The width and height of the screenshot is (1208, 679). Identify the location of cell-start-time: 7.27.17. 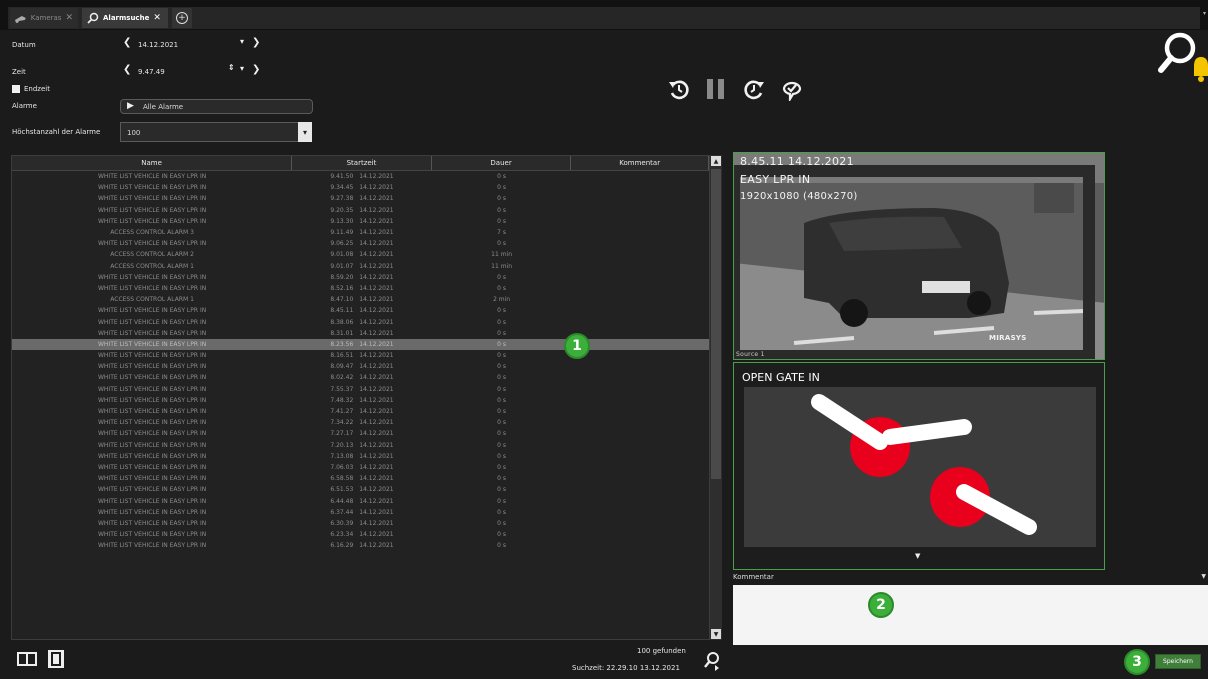
(342, 434).